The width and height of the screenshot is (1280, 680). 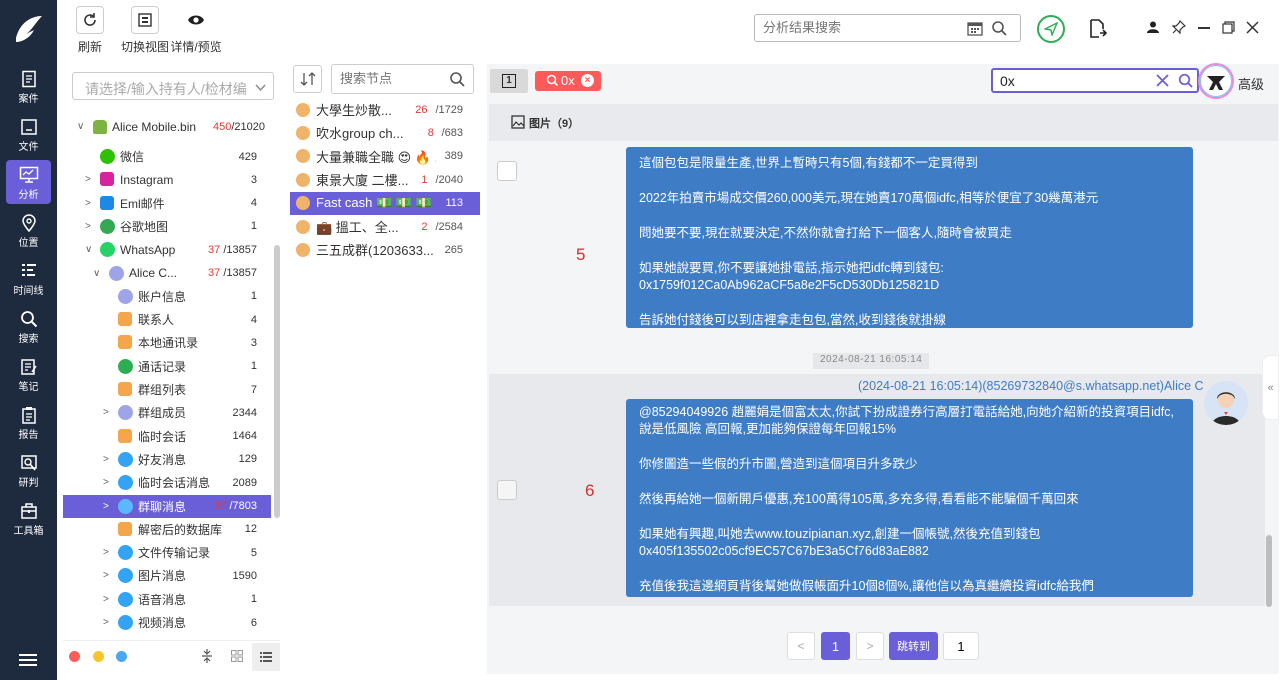 I want to click on tree-item: > 语音消息 1, so click(x=167, y=599).